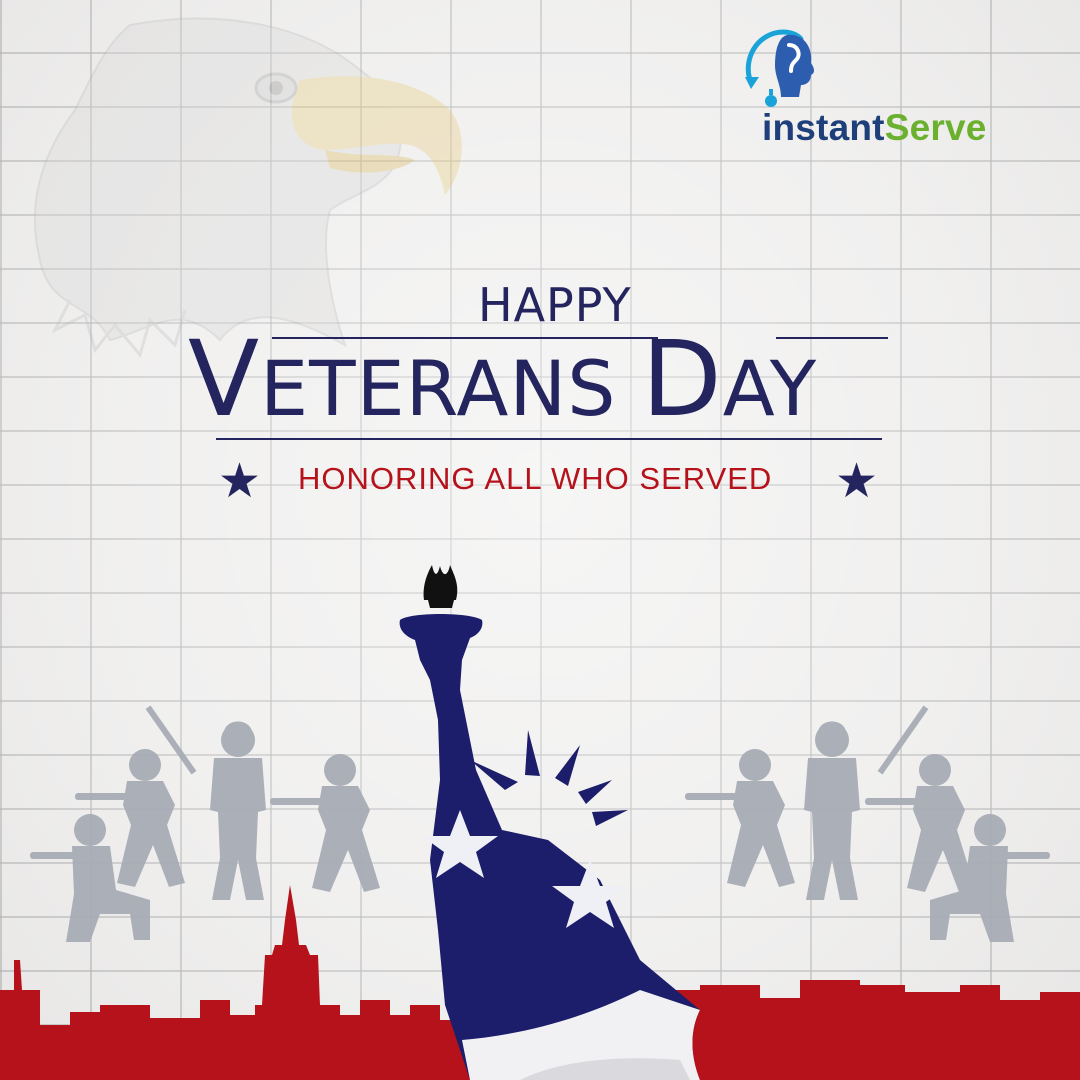 The image size is (1080, 1080). Describe the element at coordinates (205, 823) in the screenshot. I see `soldier-silhouettes-left` at that location.